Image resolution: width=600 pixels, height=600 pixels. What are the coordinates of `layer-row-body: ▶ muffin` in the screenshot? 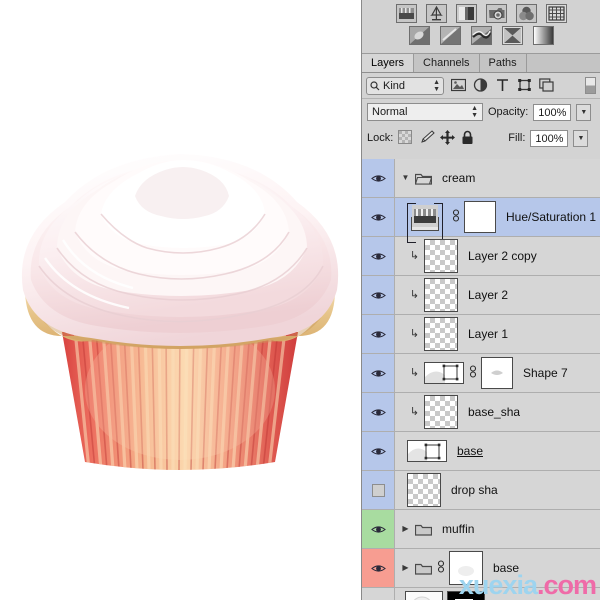 It's located at (497, 529).